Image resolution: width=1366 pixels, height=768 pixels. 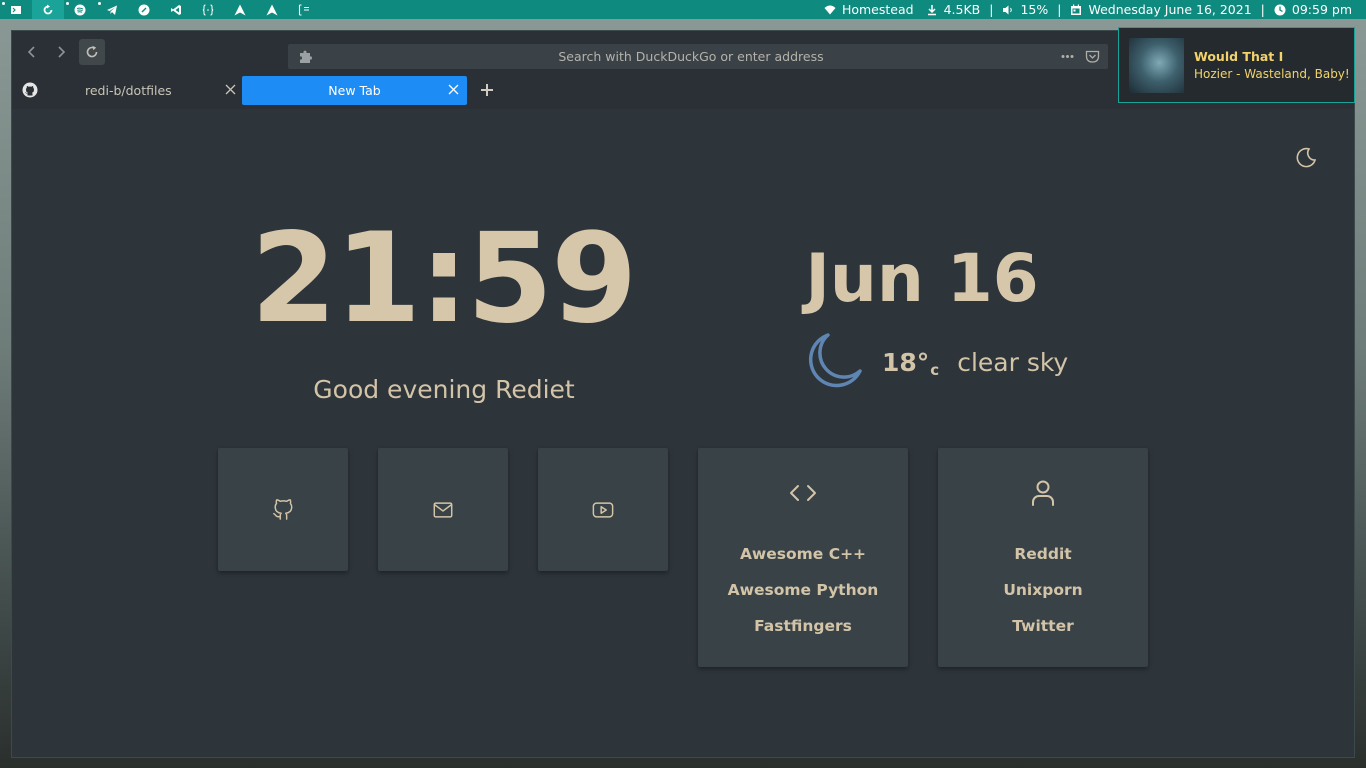 I want to click on back-button, so click(x=32, y=52).